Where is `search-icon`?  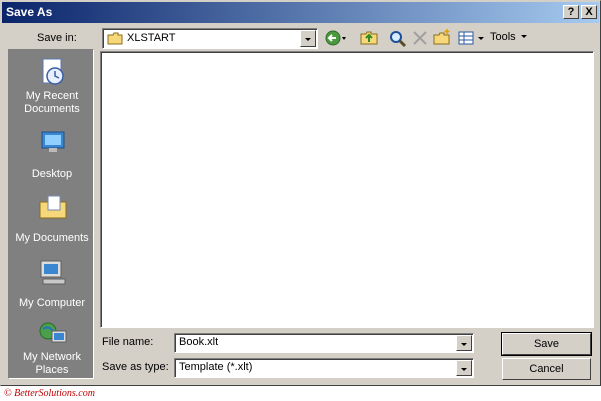 search-icon is located at coordinates (398, 39).